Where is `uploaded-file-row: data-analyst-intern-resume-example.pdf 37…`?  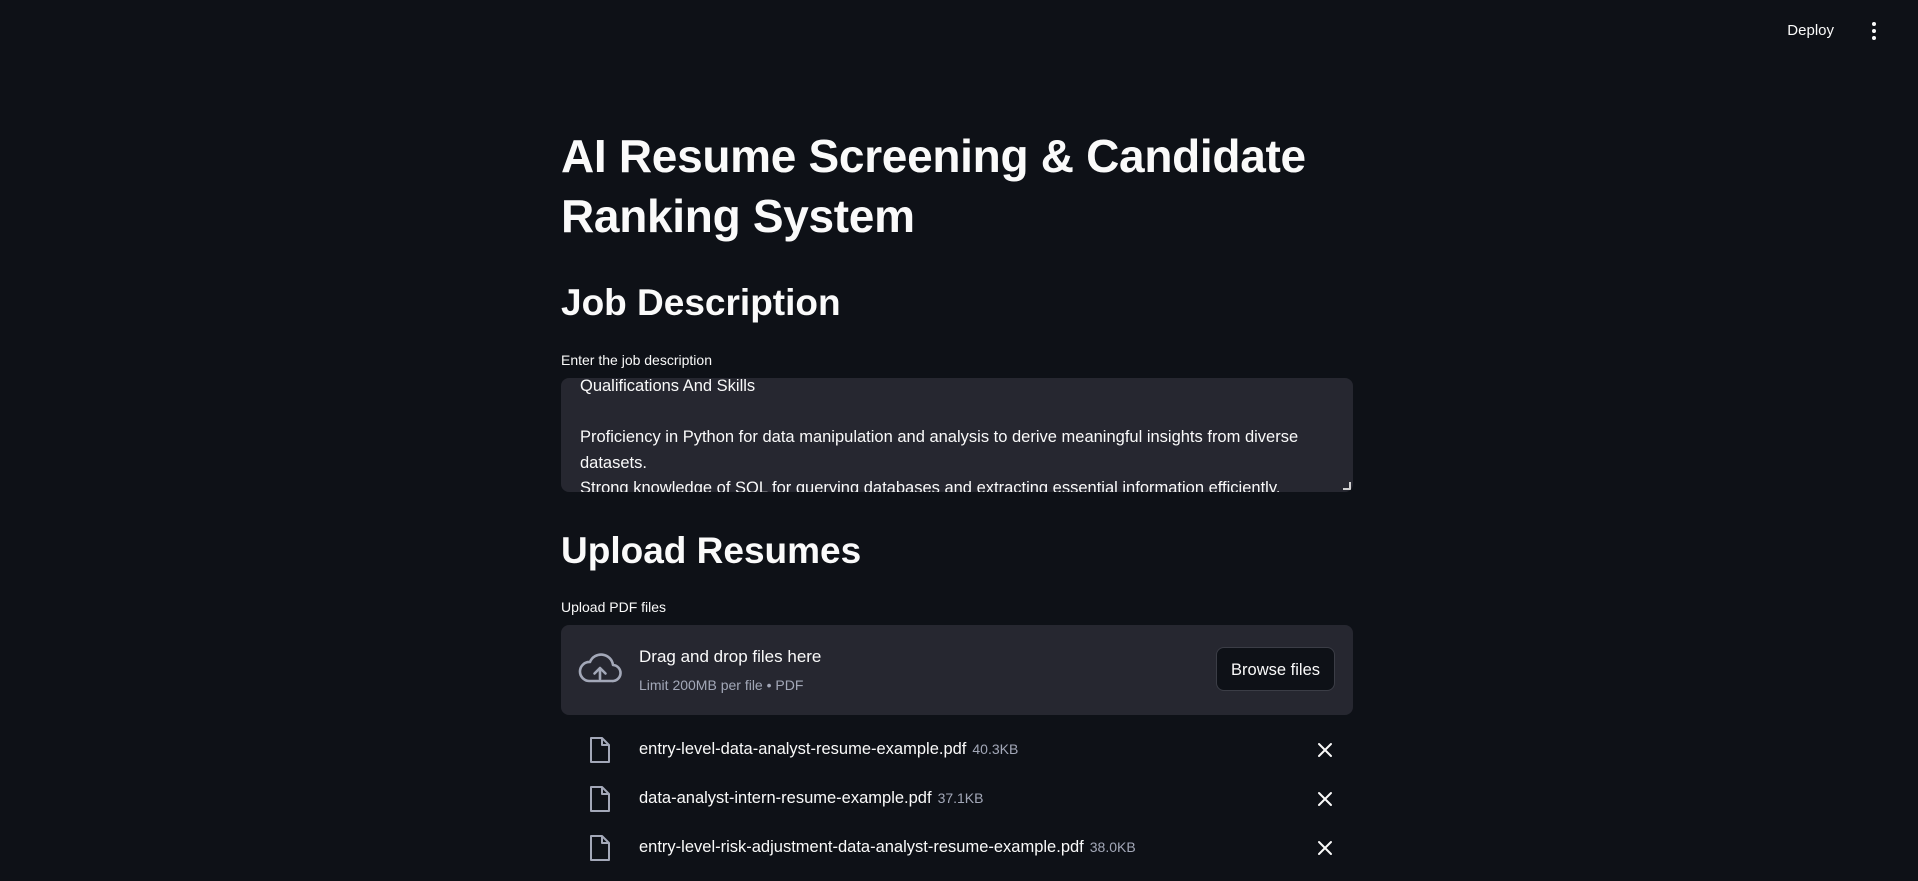
uploaded-file-row: data-analyst-intern-resume-example.pdf 37… is located at coordinates (957, 799).